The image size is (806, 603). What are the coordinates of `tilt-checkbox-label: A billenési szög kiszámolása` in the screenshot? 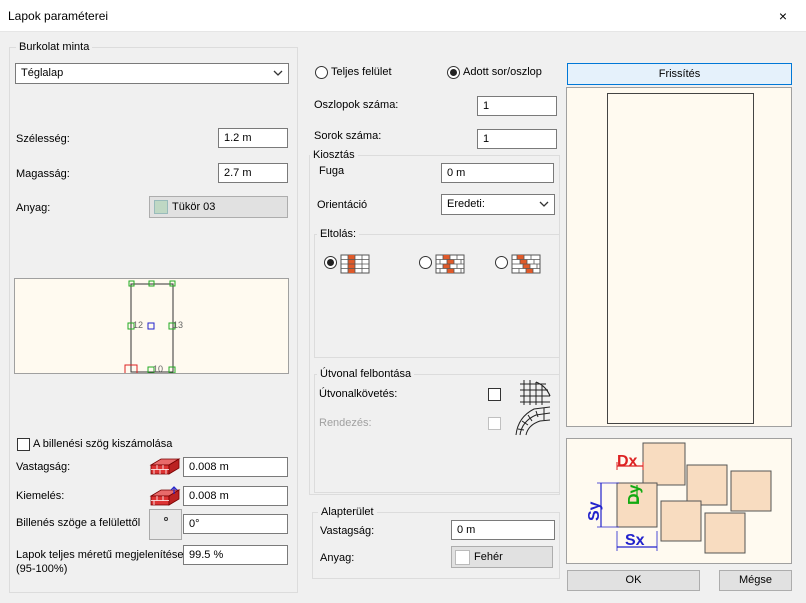 It's located at (103, 444).